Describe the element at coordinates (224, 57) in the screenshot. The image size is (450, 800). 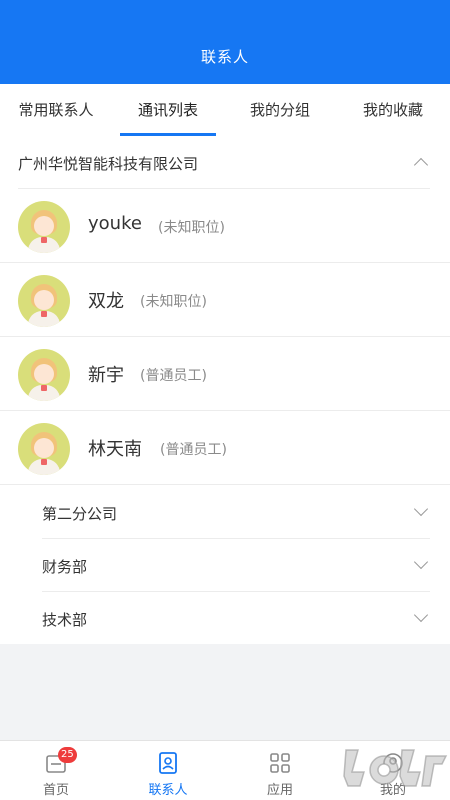
I see `page-title: 联系人` at that location.